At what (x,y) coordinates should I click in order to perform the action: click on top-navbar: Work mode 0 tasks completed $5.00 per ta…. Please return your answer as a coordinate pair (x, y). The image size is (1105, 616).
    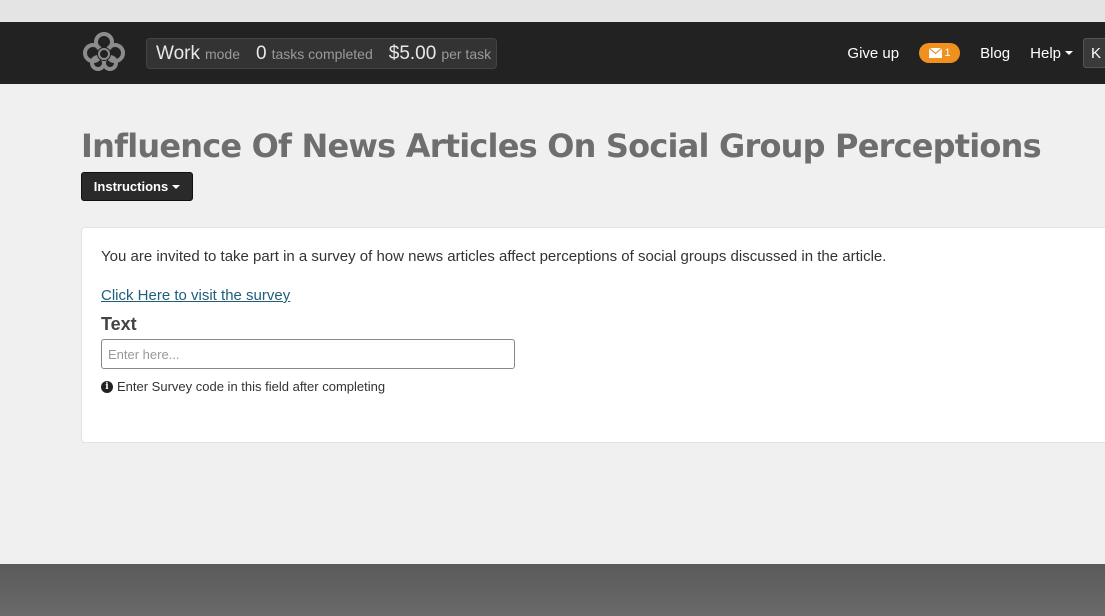
    Looking at the image, I should click on (552, 53).